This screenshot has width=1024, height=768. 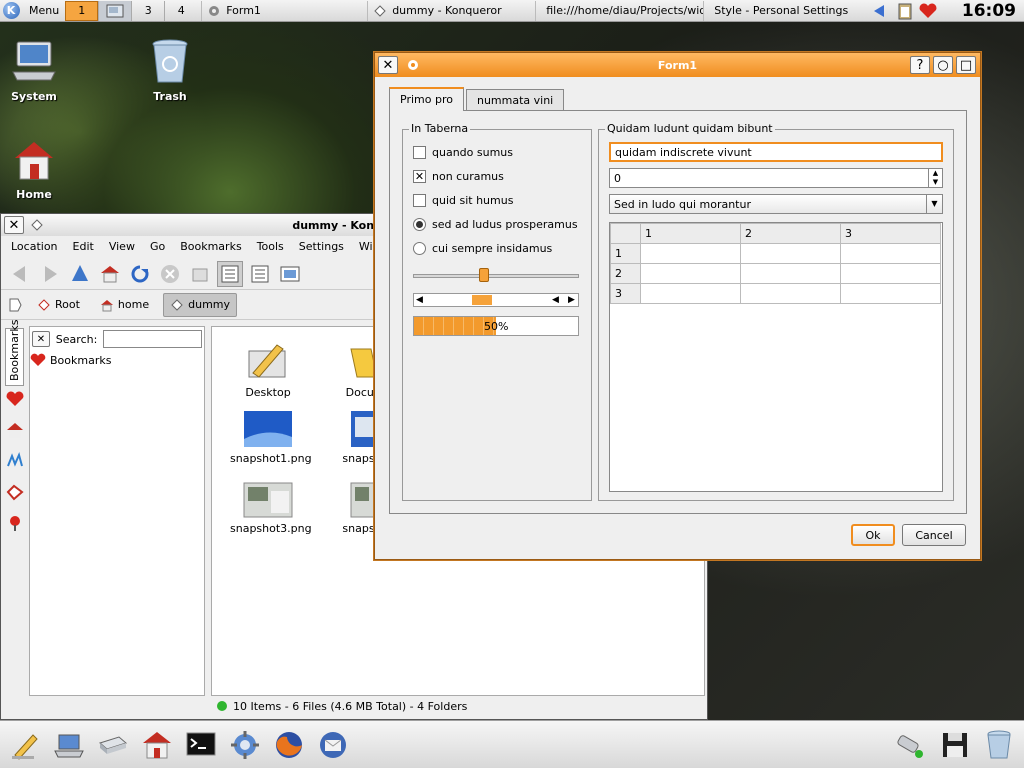 What do you see at coordinates (677, 65) in the screenshot?
I see `dialog-titlebar: ✕ Form1 ? ○ □` at bounding box center [677, 65].